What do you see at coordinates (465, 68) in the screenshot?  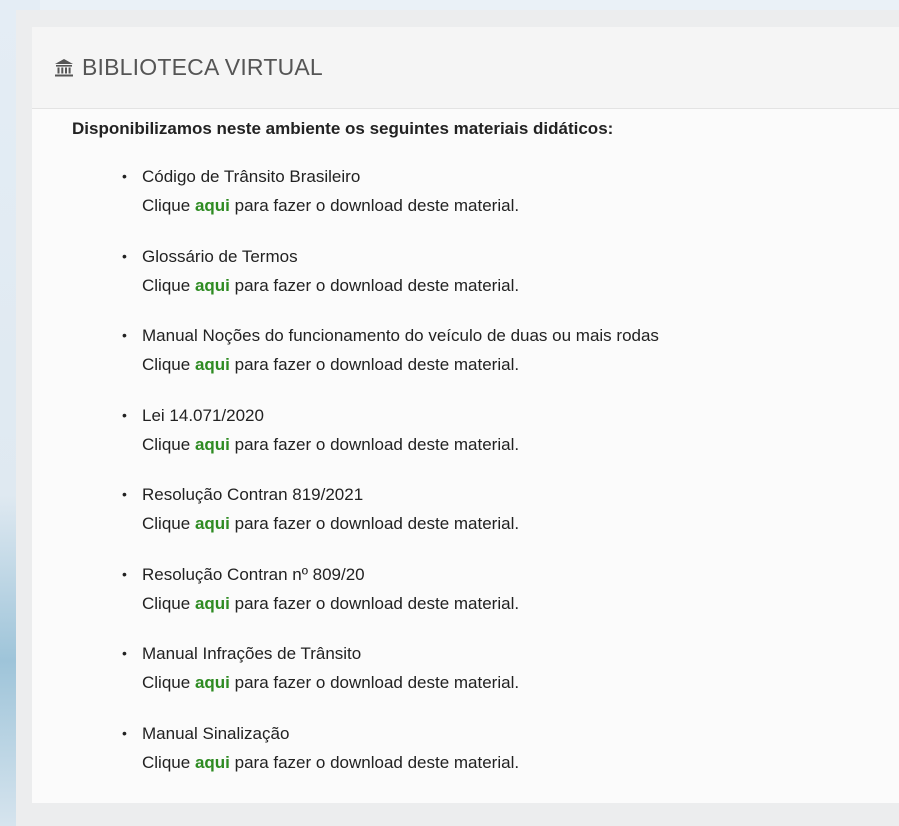 I see `panel-header: BIBLIOTECA VIRTUAL` at bounding box center [465, 68].